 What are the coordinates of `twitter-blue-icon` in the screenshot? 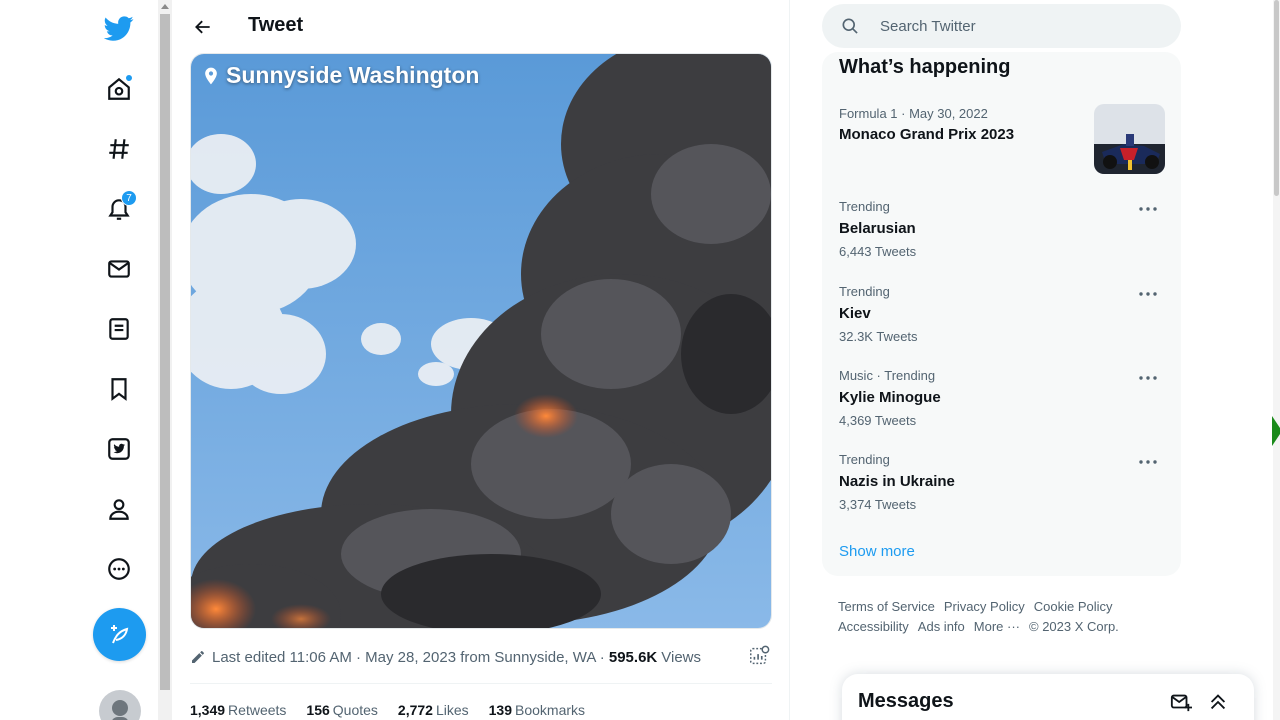 It's located at (119, 449).